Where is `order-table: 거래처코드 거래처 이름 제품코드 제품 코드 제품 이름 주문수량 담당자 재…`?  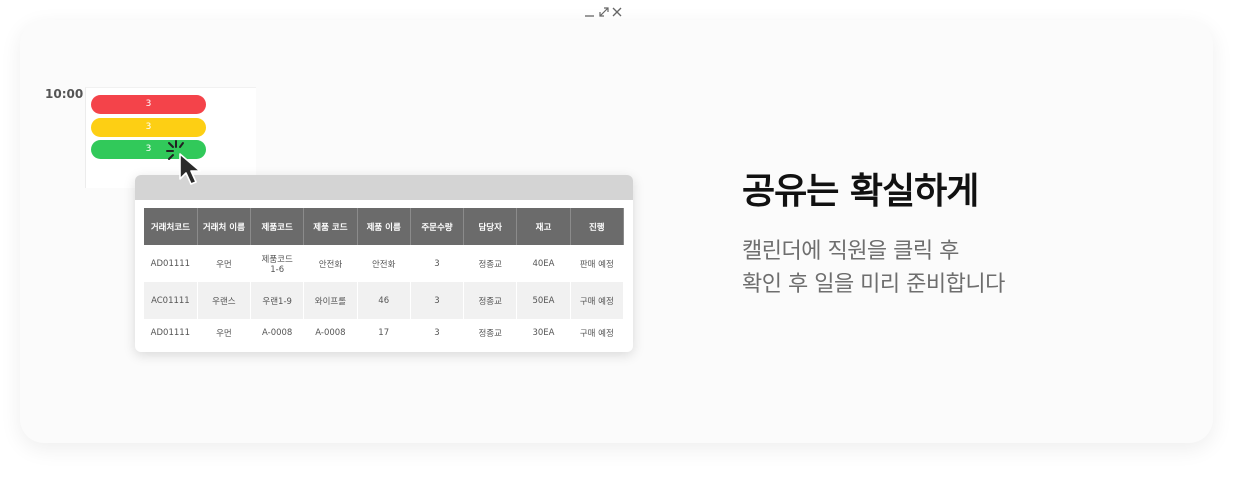 order-table: 거래처코드 거래처 이름 제품코드 제품 코드 제품 이름 주문수량 담당자 재… is located at coordinates (384, 277).